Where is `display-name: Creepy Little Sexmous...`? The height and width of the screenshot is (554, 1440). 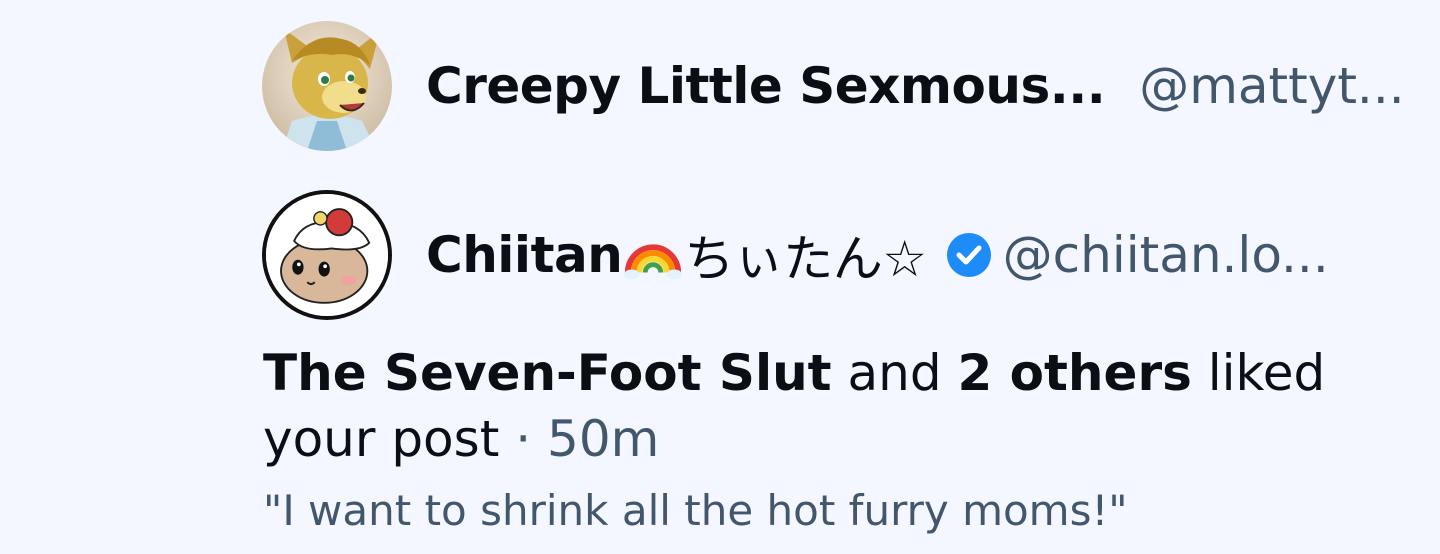
display-name: Creepy Little Sexmous... is located at coordinates (766, 86).